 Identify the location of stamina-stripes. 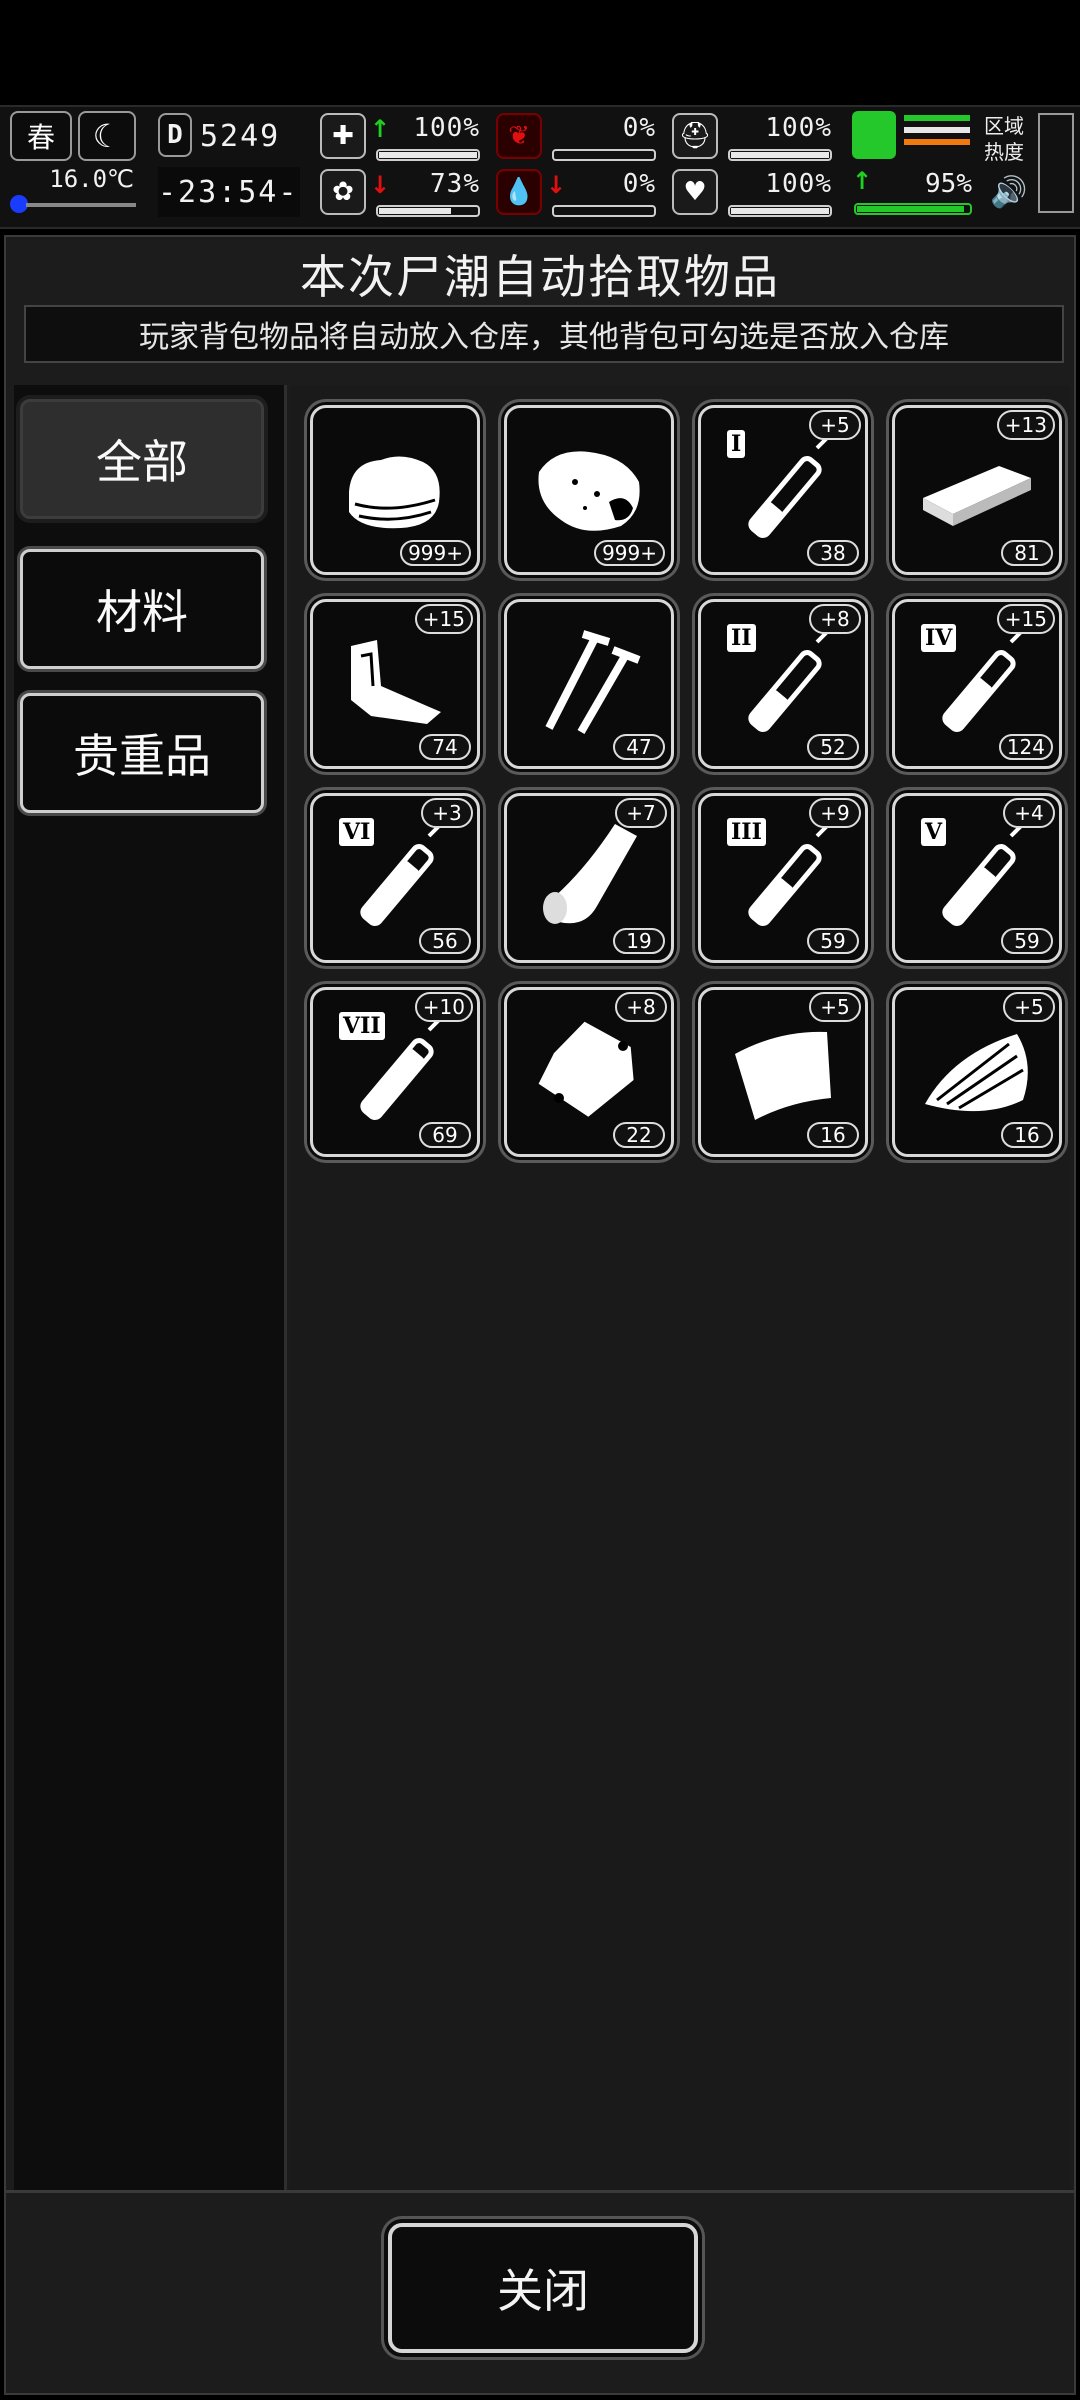
(937, 135).